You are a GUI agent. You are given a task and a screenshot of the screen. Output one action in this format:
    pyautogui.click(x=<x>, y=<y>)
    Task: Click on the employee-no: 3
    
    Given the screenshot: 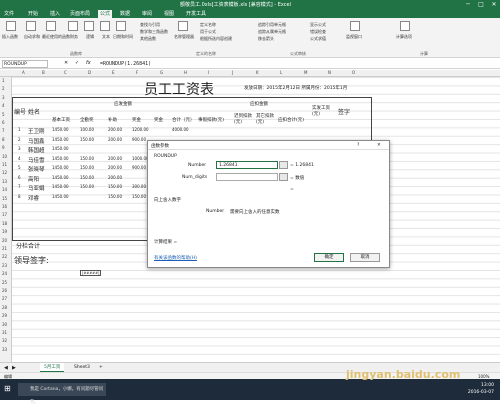 What is the action you would take?
    pyautogui.click(x=19, y=148)
    